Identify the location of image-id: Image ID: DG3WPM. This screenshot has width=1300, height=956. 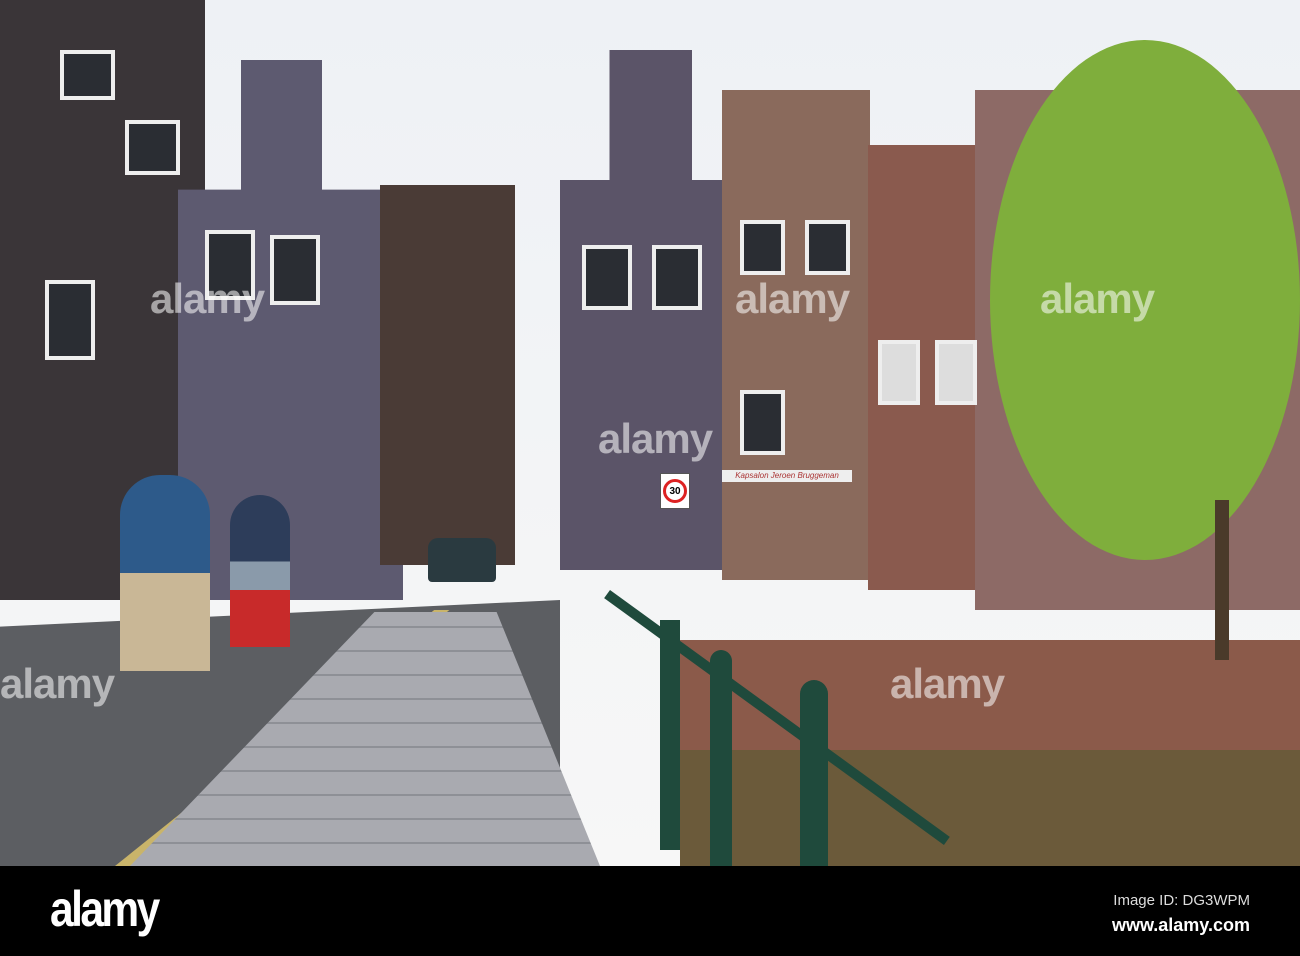
(1181, 900).